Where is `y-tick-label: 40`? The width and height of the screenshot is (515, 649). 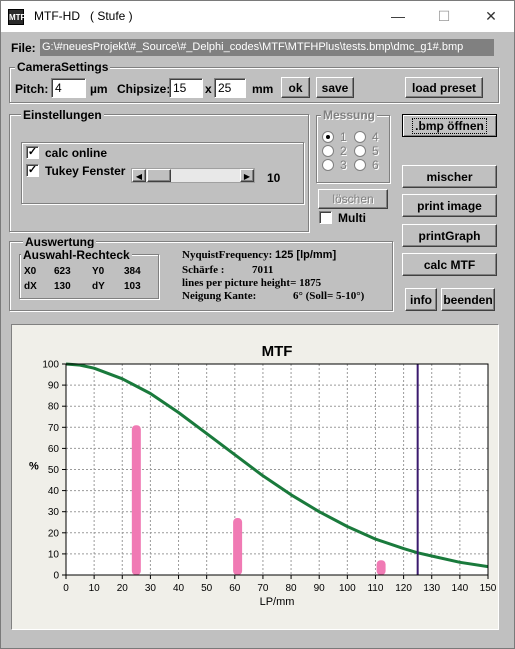 y-tick-label: 40 is located at coordinates (54, 491).